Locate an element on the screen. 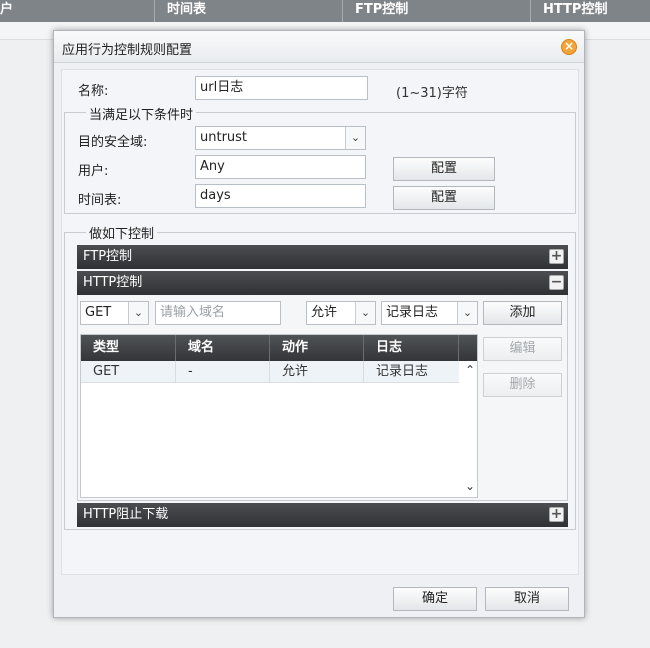 Image resolution: width=650 pixels, height=648 pixels. dest-zone-label: 目的安全域: is located at coordinates (113, 142).